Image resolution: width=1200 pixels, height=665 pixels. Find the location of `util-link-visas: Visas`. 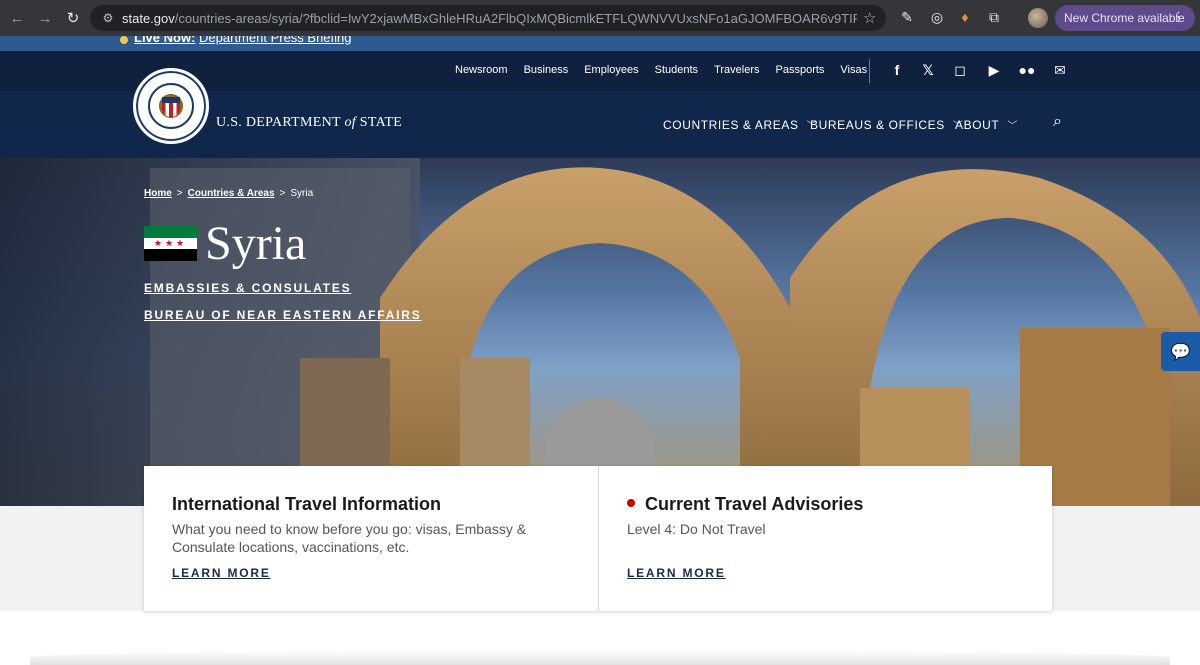

util-link-visas: Visas is located at coordinates (853, 70).